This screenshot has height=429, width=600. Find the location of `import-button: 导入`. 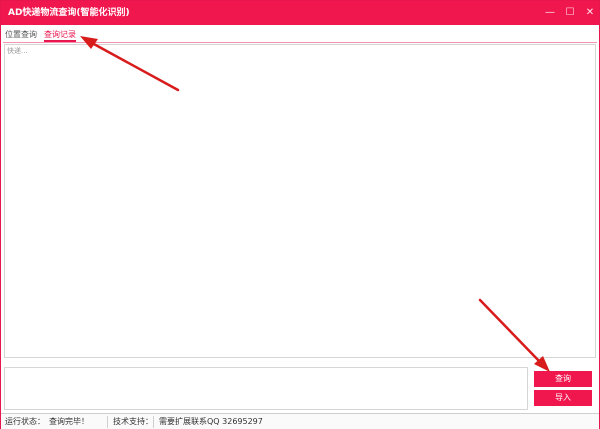

import-button: 导入 is located at coordinates (563, 398).